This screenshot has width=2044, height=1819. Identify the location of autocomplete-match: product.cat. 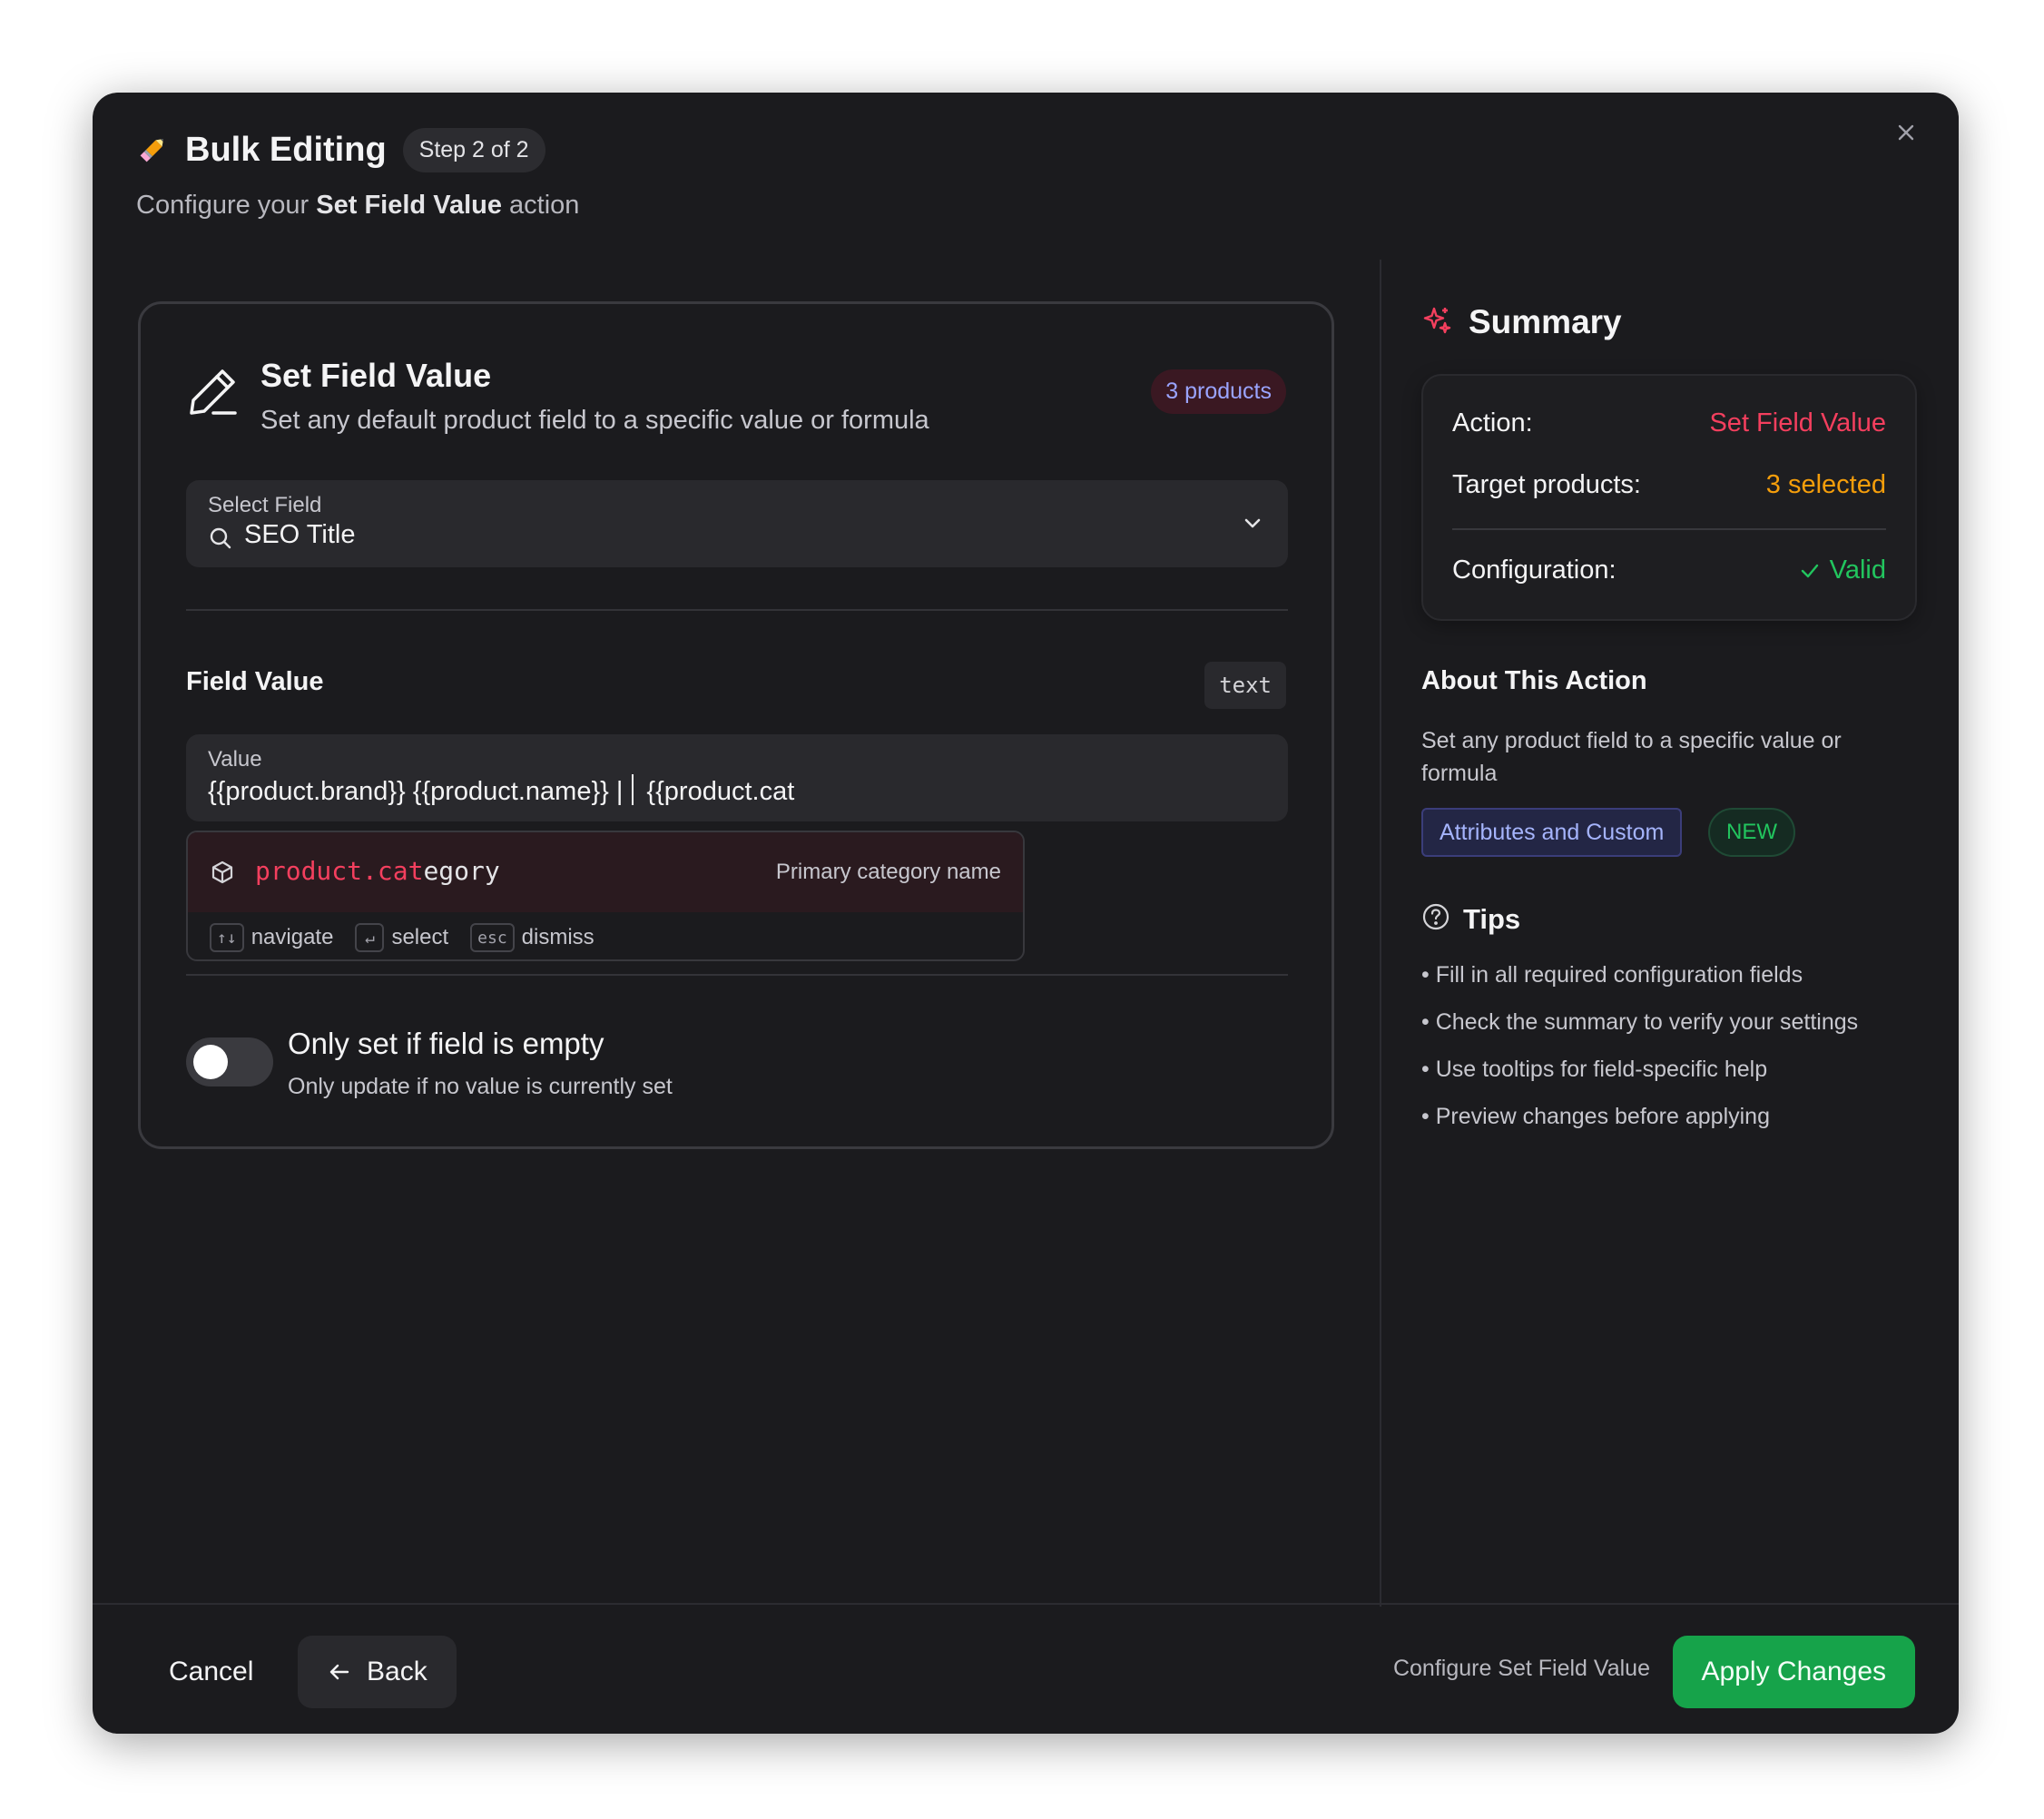
(339, 871).